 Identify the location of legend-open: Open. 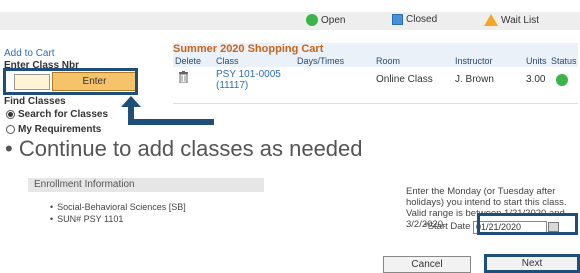
(325, 20).